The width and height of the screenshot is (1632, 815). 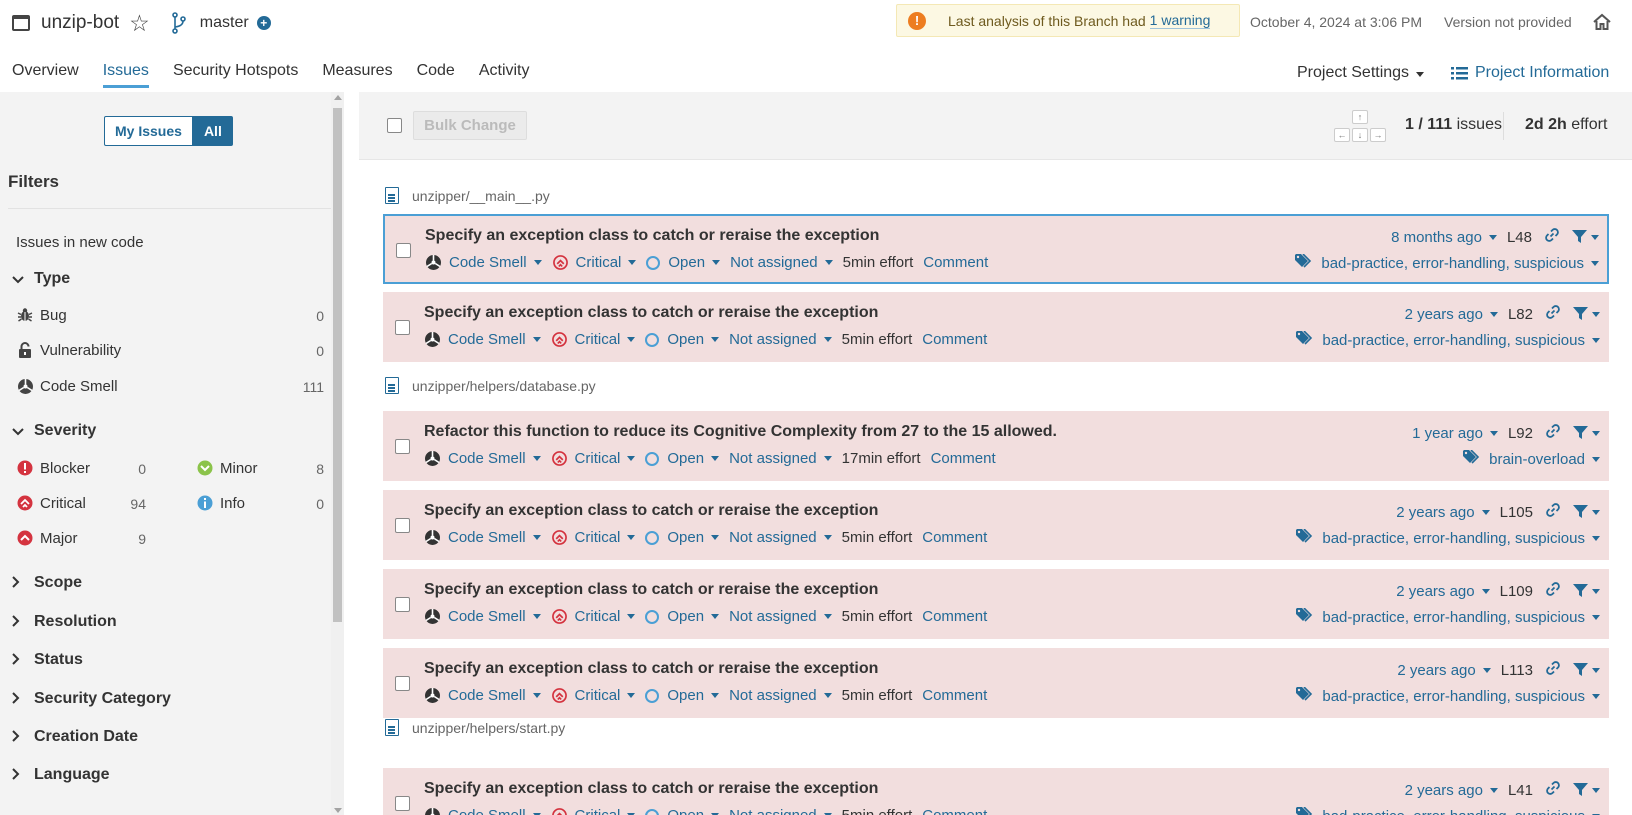 I want to click on facet-item-major: Major, so click(x=47, y=538).